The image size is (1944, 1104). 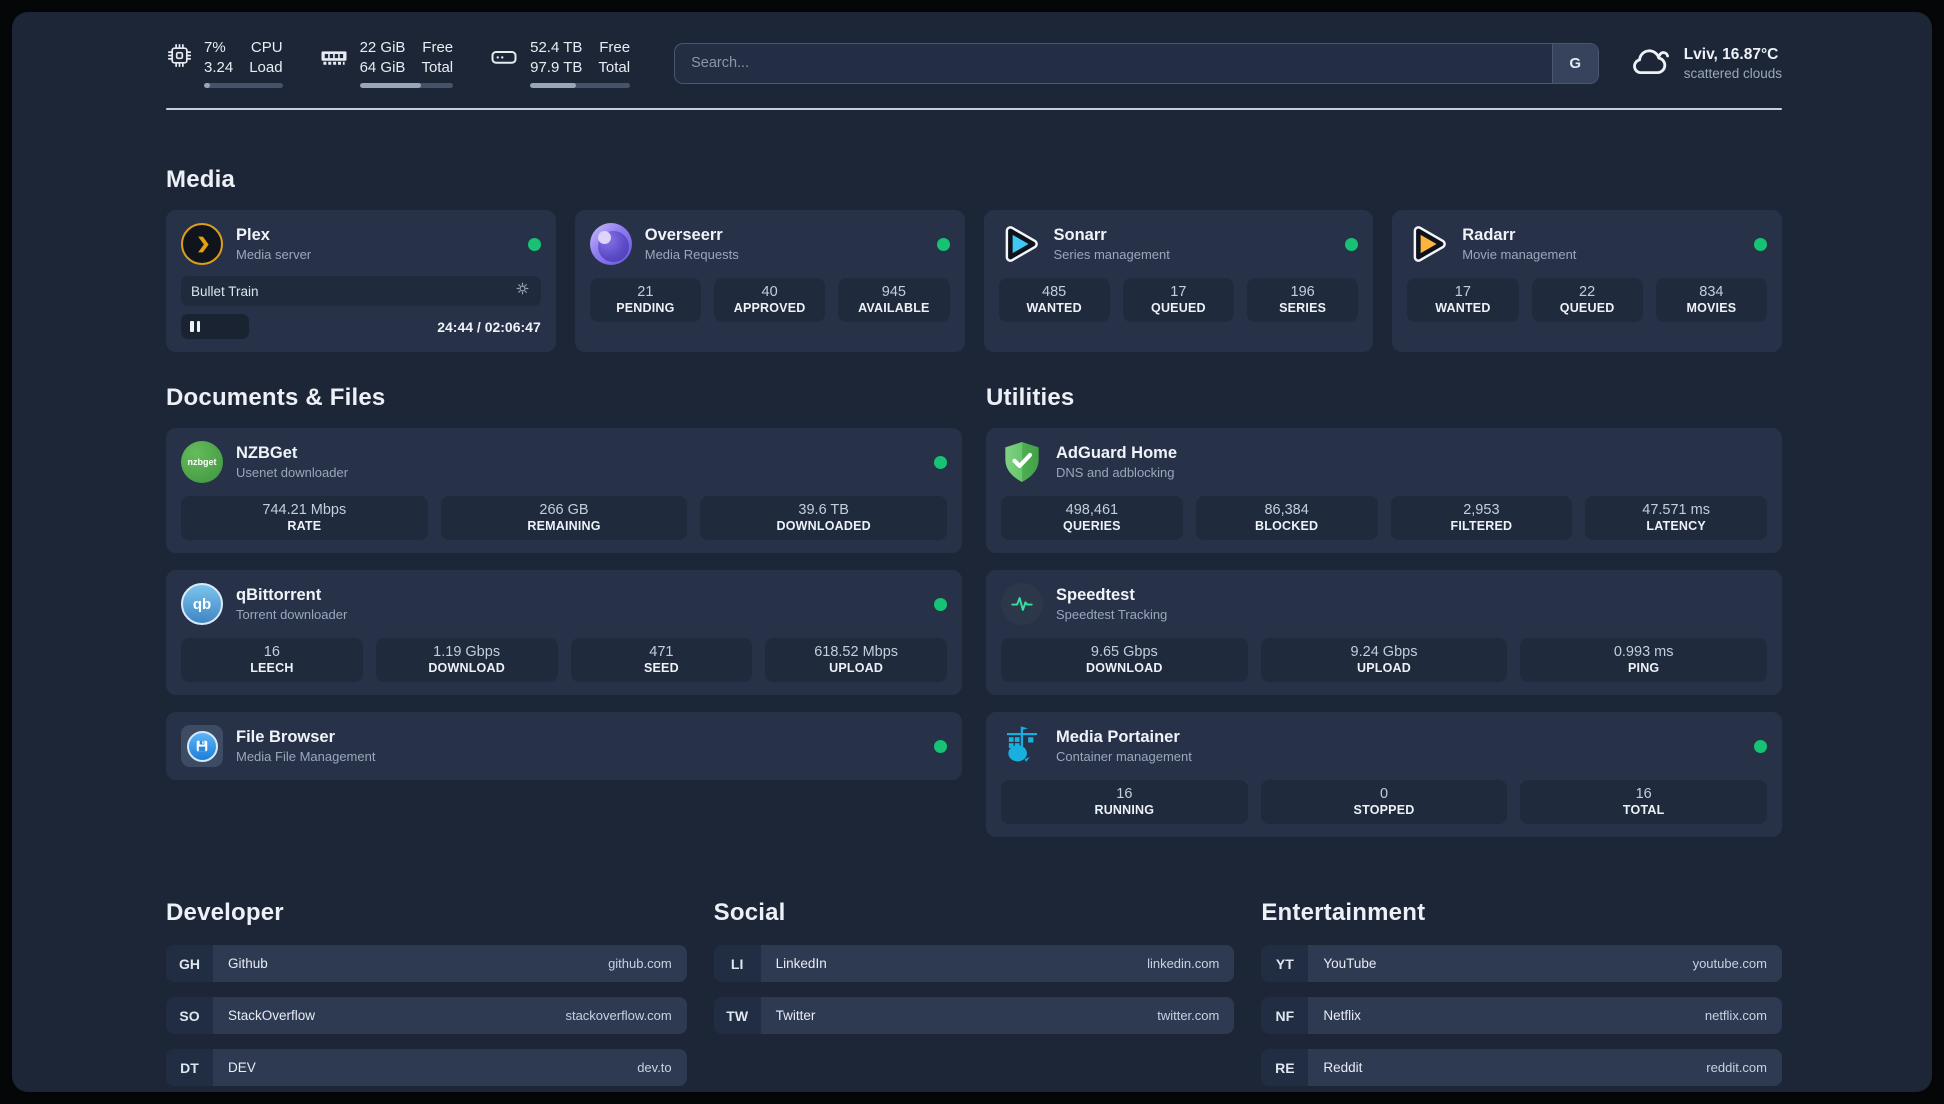 I want to click on link-name: DEV, so click(x=242, y=1067).